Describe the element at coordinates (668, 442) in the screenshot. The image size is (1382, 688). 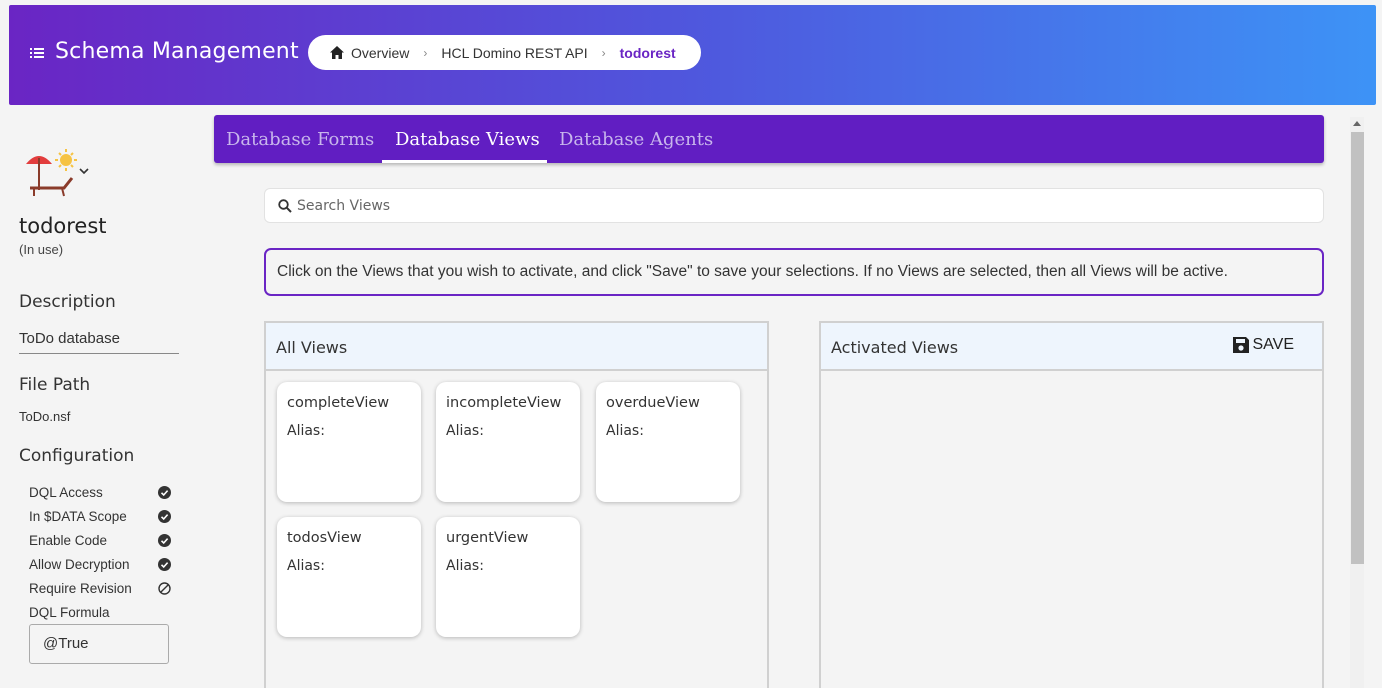
I see `view-card: overdueView Alias:` at that location.